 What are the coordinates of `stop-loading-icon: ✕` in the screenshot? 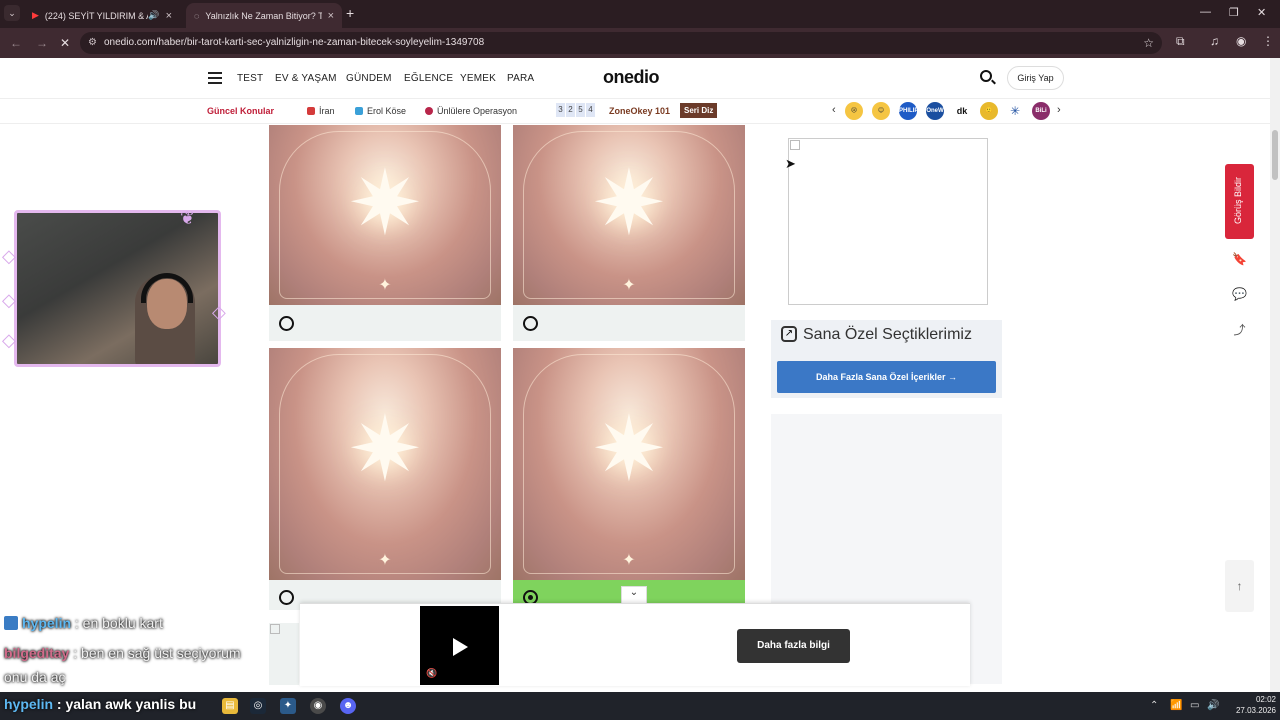 It's located at (65, 43).